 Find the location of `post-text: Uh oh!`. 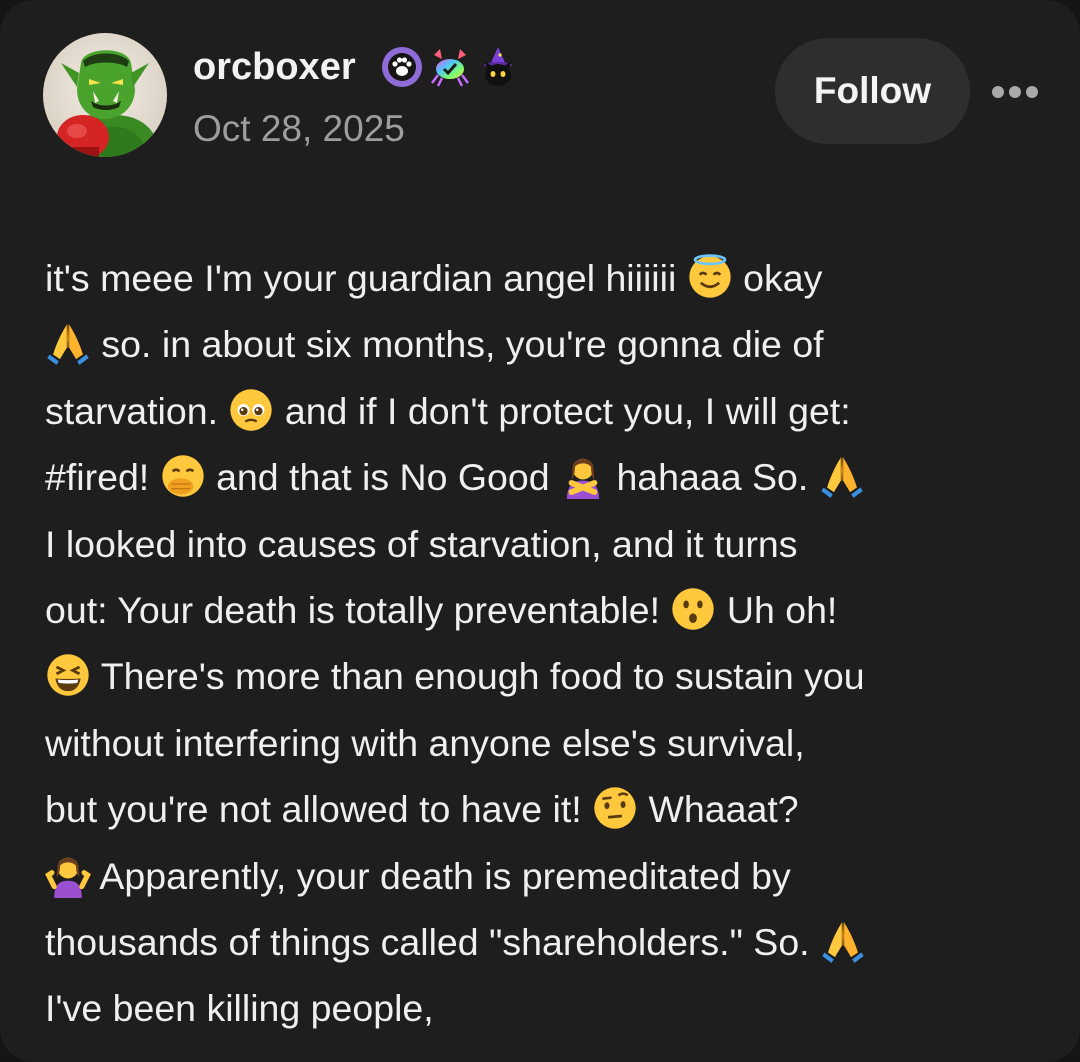

post-text: Uh oh! is located at coordinates (777, 610).